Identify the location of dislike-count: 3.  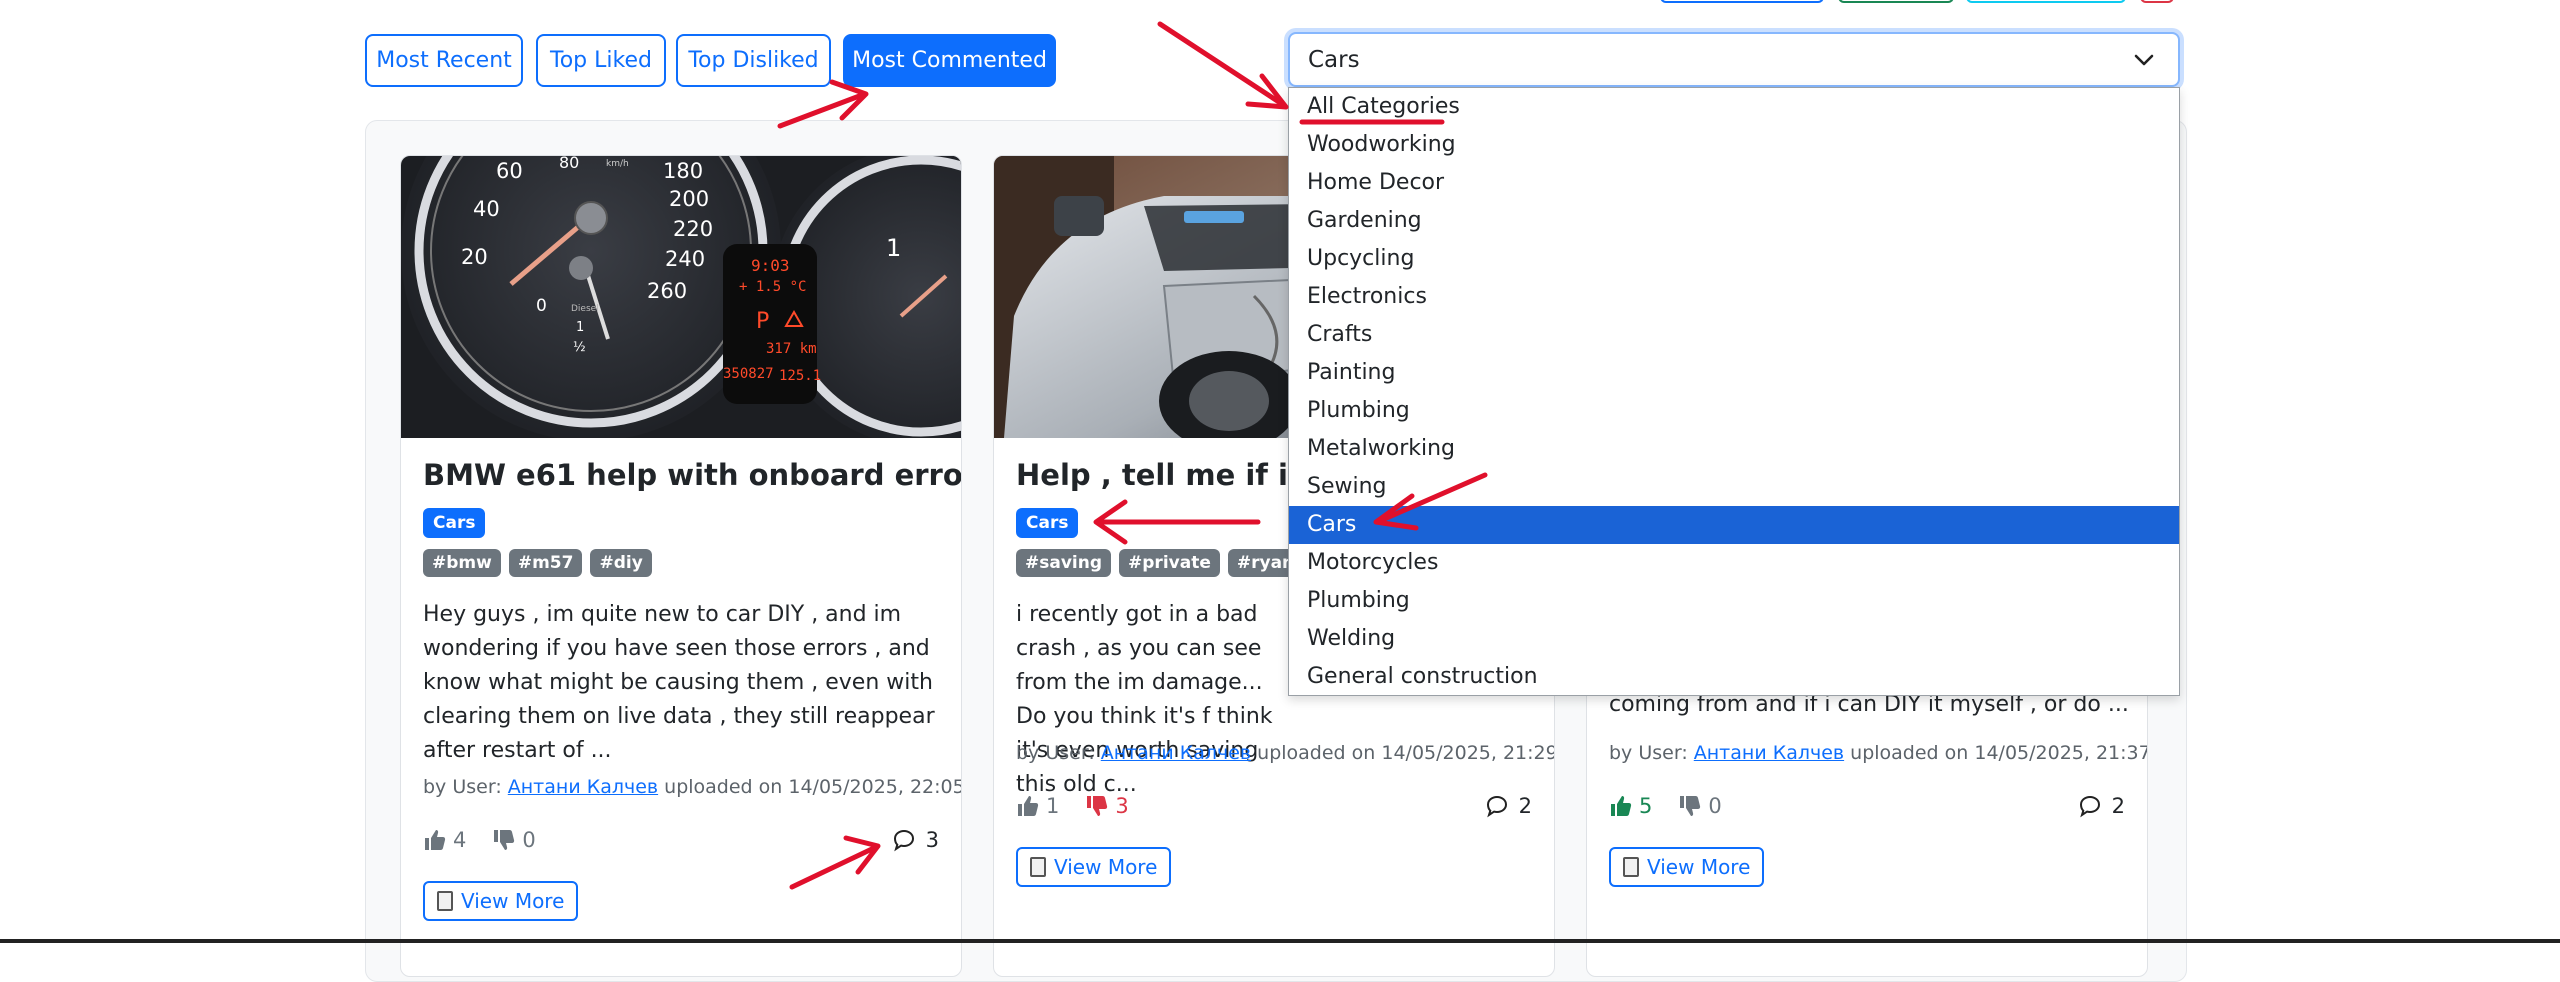
(1122, 806).